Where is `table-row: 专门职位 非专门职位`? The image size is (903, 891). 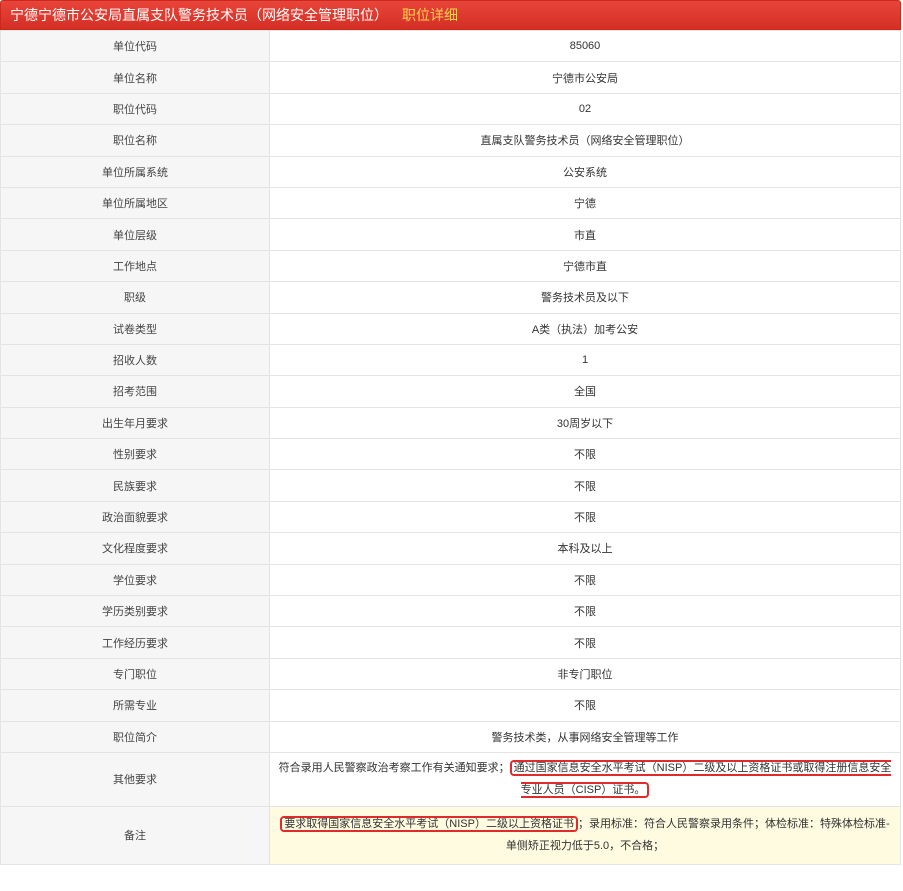 table-row: 专门职位 非专门职位 is located at coordinates (450, 674).